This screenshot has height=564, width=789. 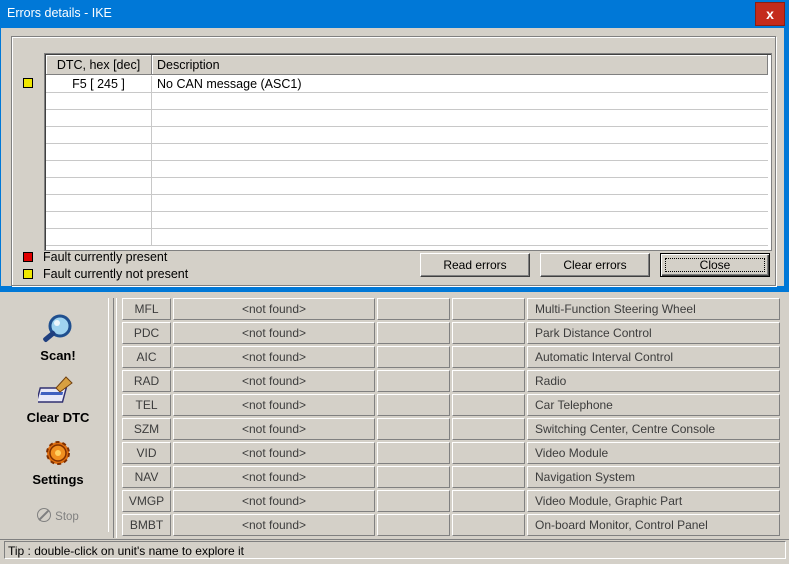 I want to click on legend-present-label: Fault currently present, so click(x=105, y=257).